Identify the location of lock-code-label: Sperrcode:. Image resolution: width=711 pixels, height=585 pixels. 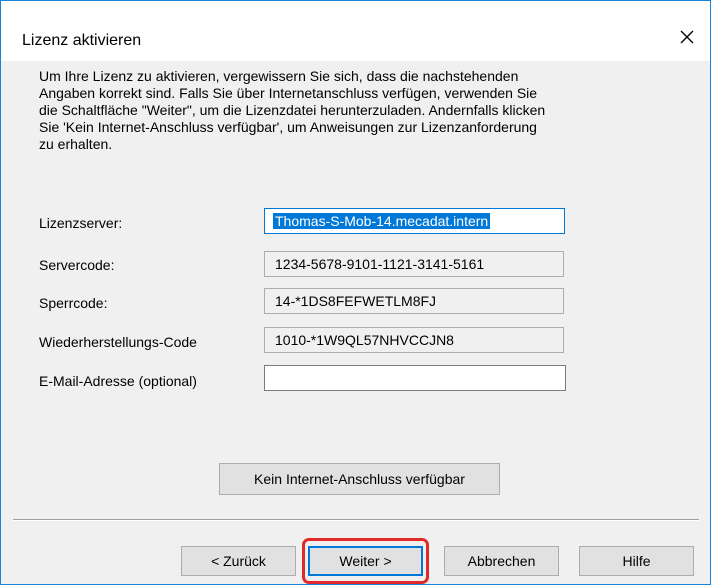
(73, 303).